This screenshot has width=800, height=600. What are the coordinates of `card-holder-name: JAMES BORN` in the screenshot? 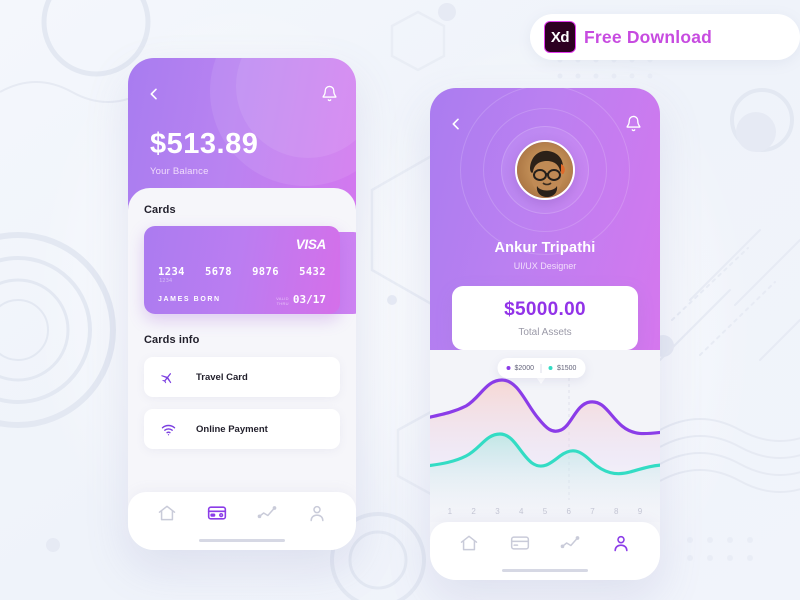 It's located at (189, 299).